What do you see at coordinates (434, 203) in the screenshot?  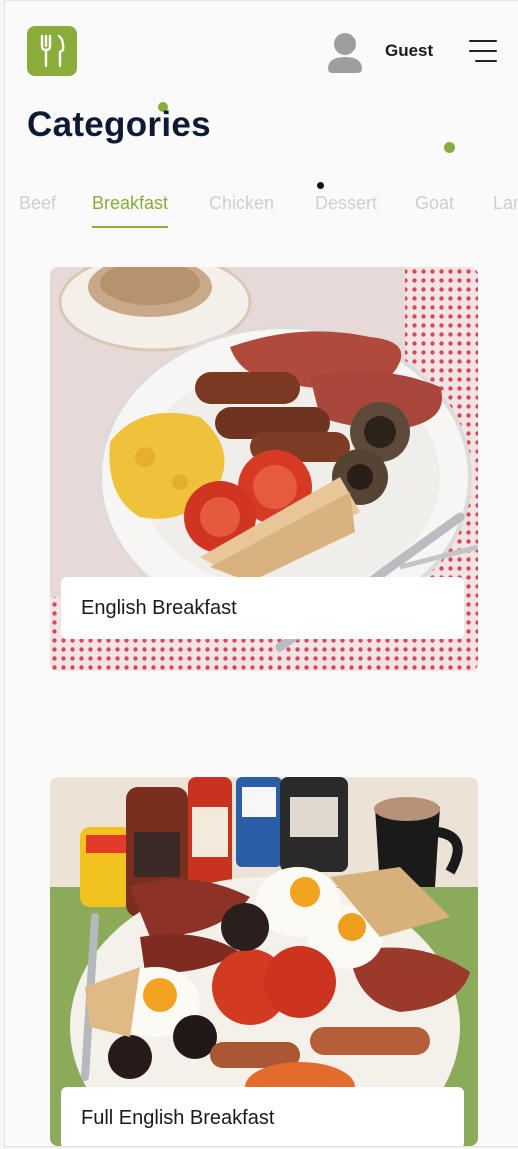 I see `tab-goat: Goat` at bounding box center [434, 203].